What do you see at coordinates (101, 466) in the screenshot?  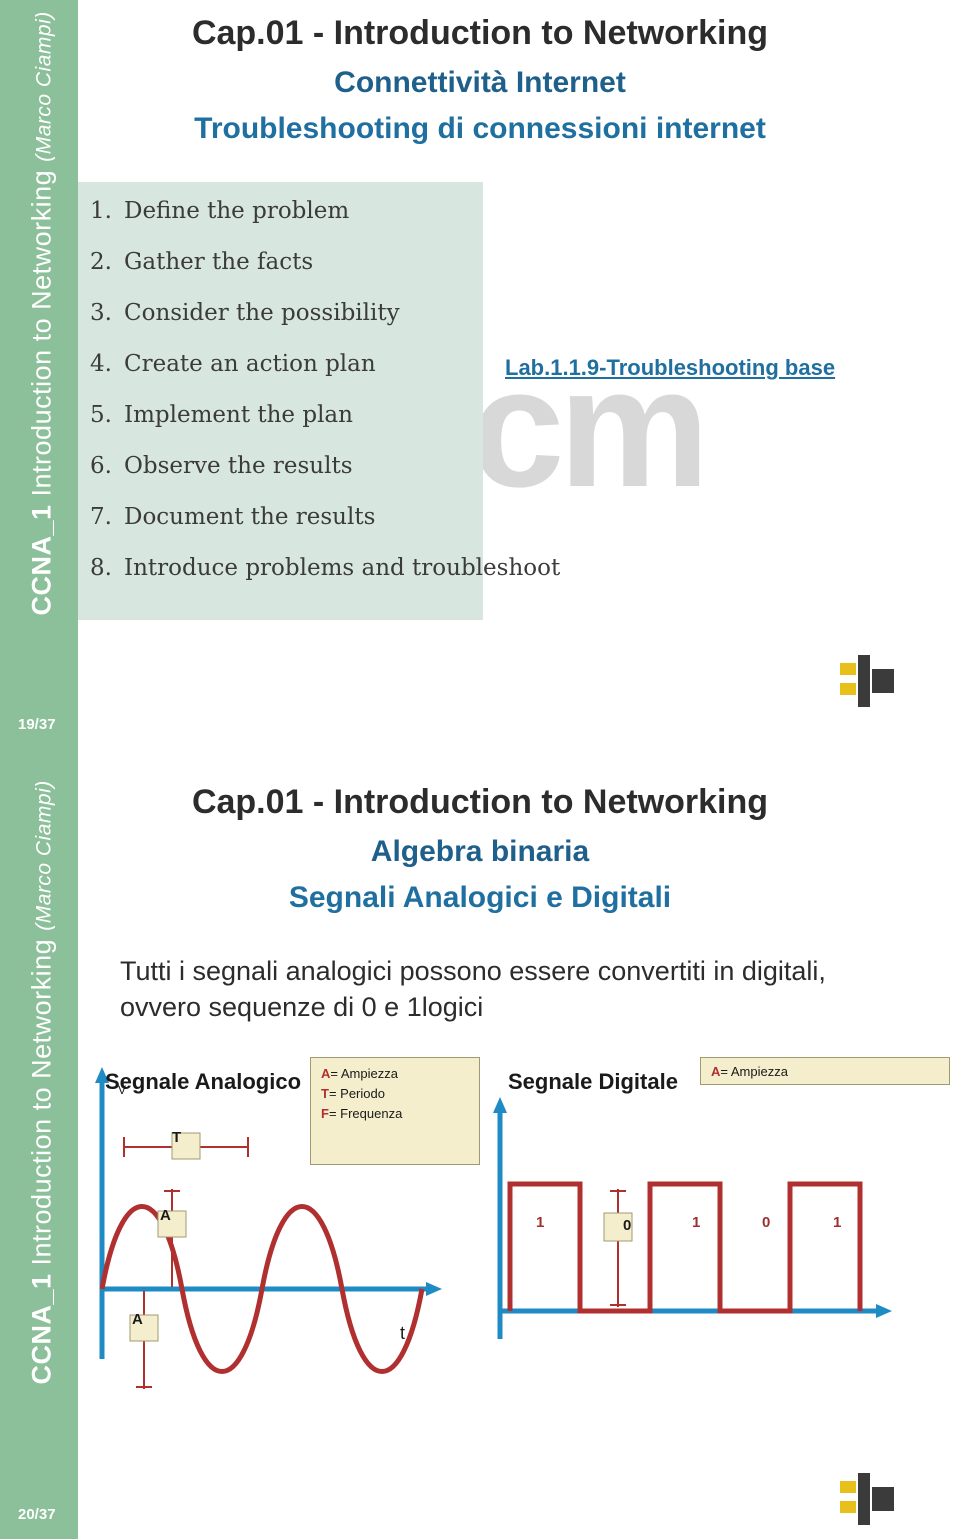 I see `list-item-number: 6.` at bounding box center [101, 466].